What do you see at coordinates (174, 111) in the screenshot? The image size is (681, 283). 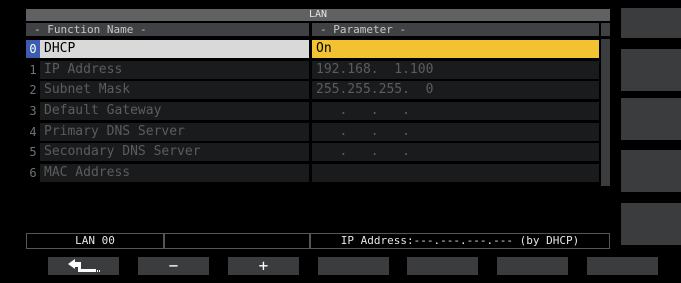 I see `row-function-name: Default Gateway` at bounding box center [174, 111].